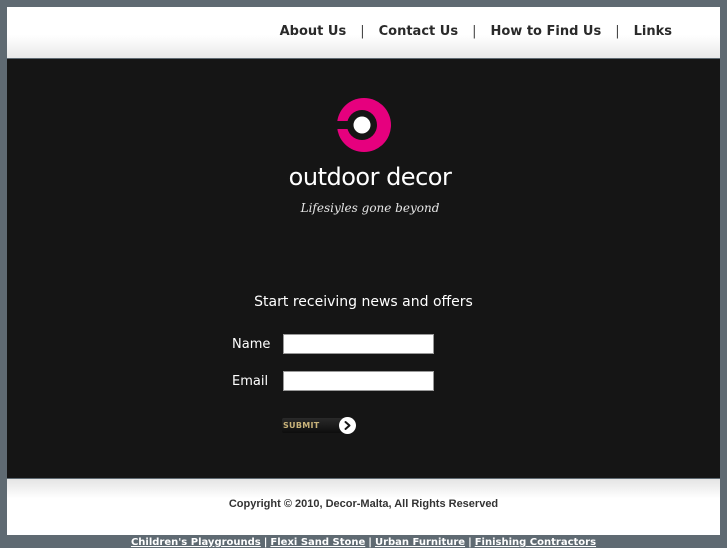 The image size is (727, 548). Describe the element at coordinates (317, 542) in the screenshot. I see `link-flexi-sand-stone: Flexi Sand Stone` at that location.